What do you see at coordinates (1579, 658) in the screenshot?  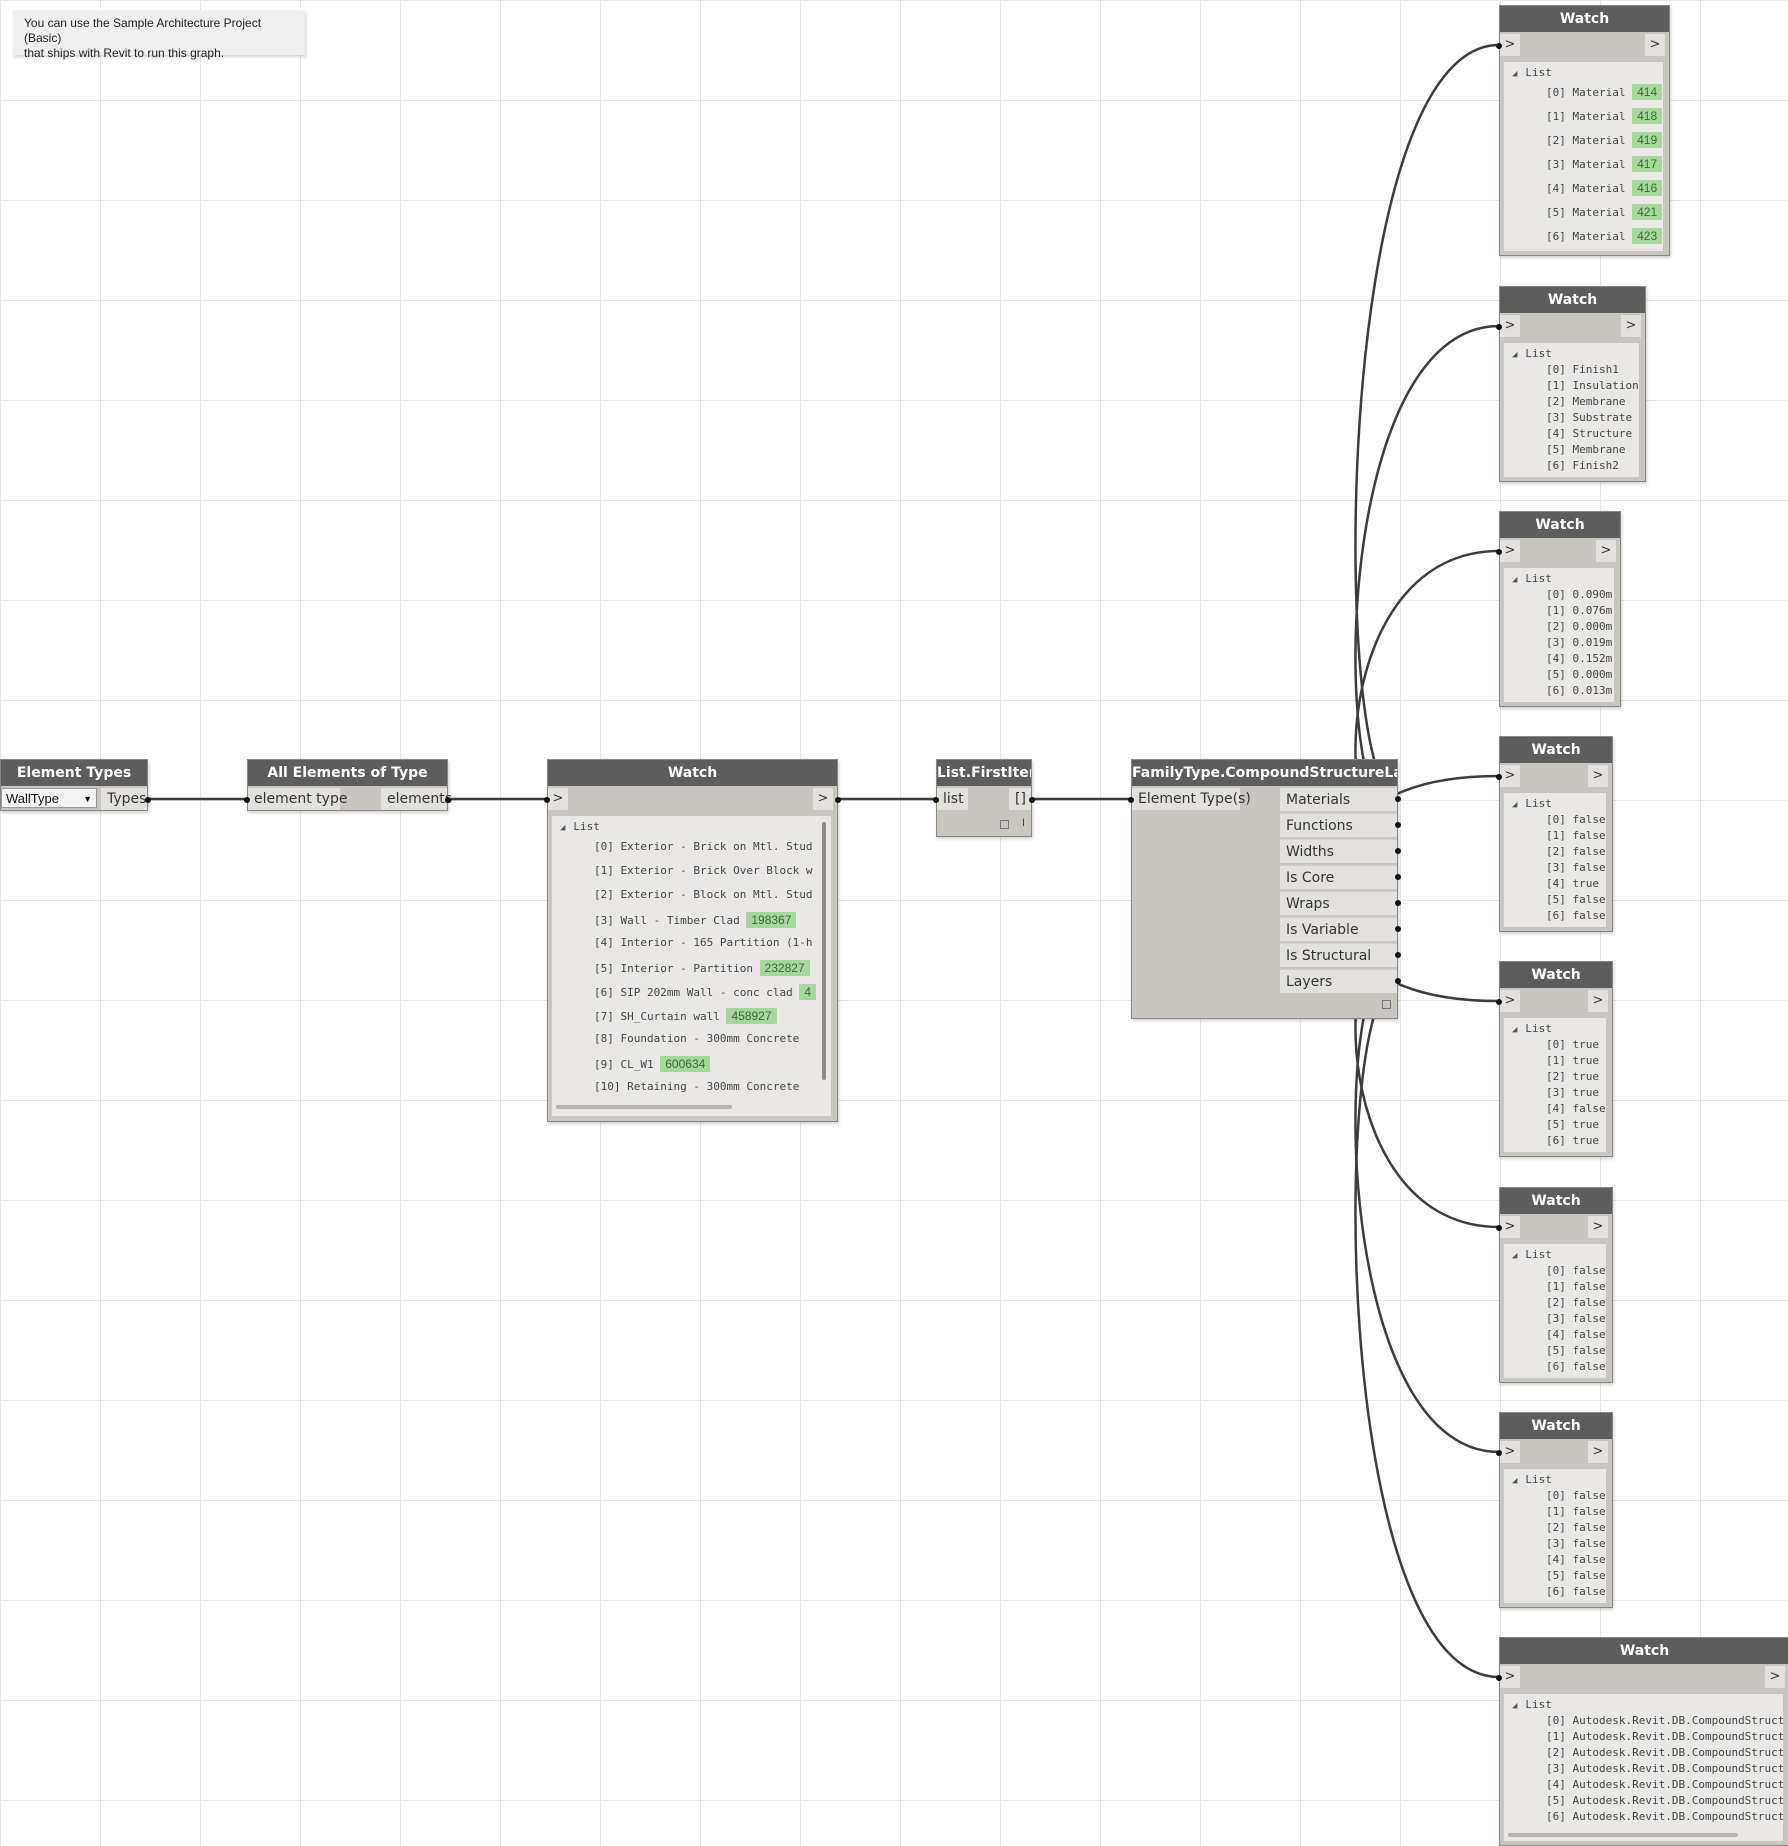 I see `list-item: [4] 0.152m` at bounding box center [1579, 658].